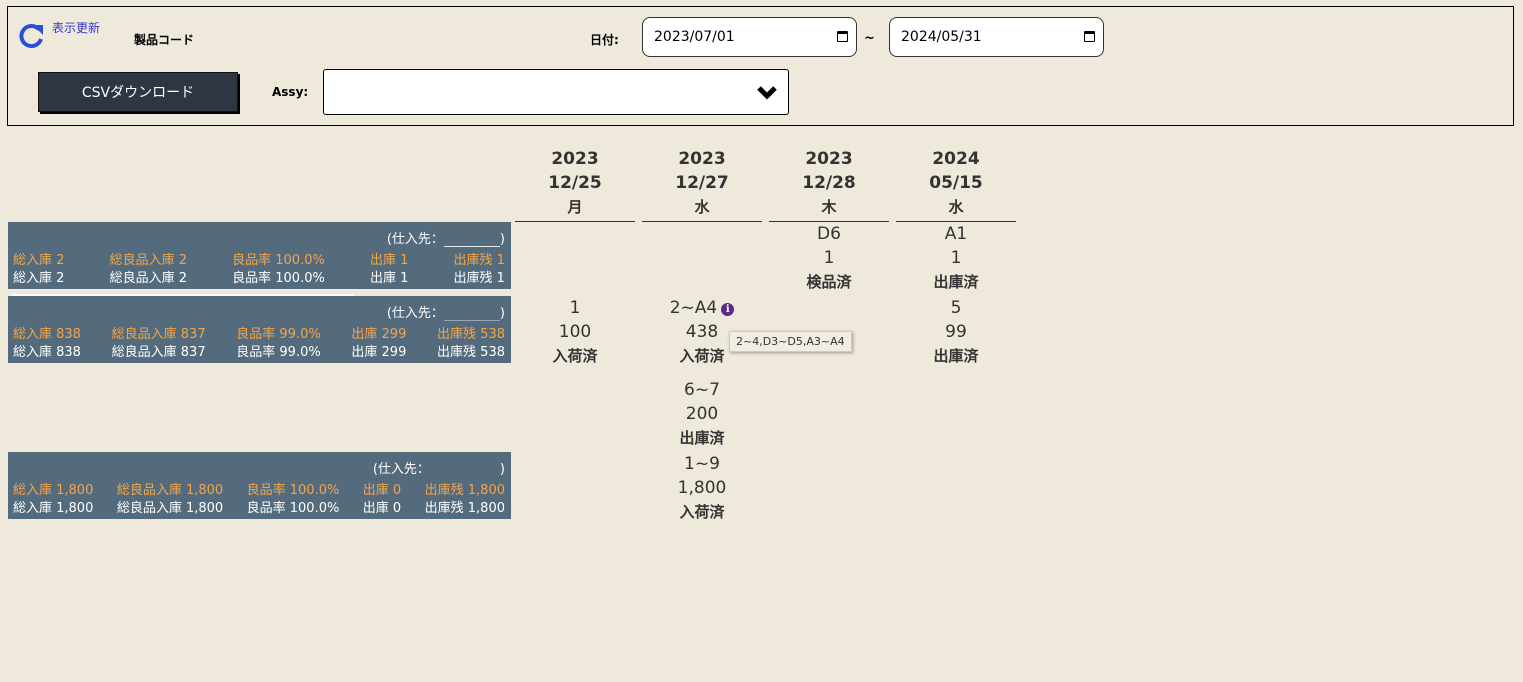 This screenshot has height=682, width=1523. I want to click on refresh-icon, so click(31, 36).